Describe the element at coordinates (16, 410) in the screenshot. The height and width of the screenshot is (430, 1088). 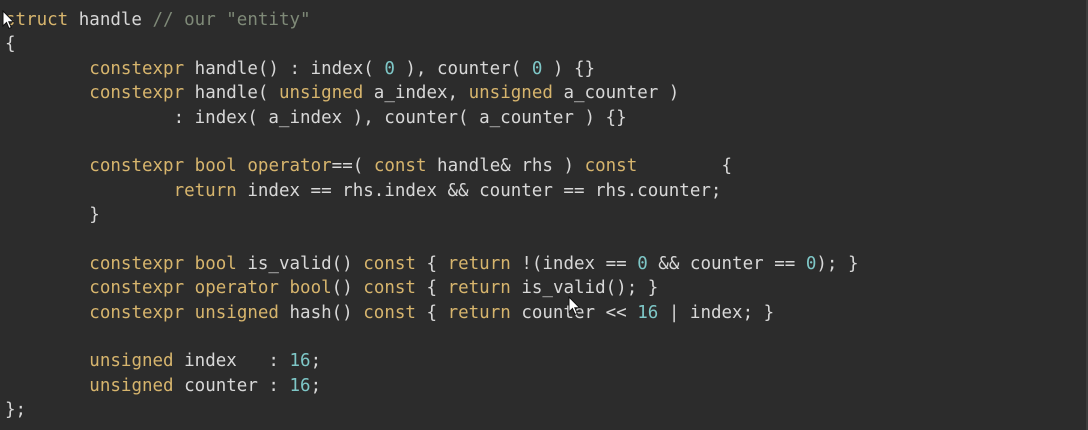
I see `code-text: };` at that location.